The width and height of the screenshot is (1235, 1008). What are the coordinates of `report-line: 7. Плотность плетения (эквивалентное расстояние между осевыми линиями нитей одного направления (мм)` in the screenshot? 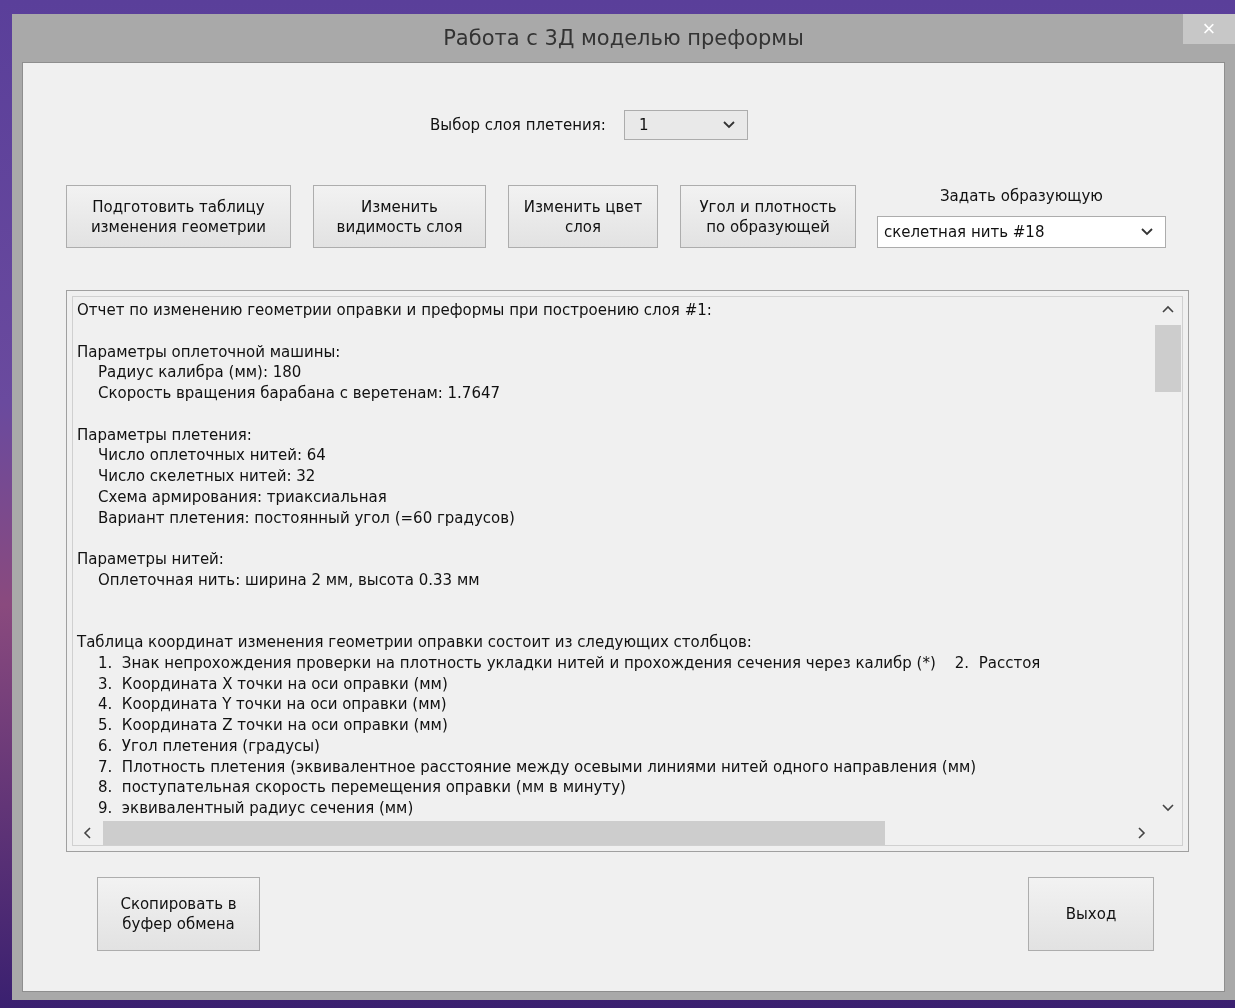 It's located at (537, 767).